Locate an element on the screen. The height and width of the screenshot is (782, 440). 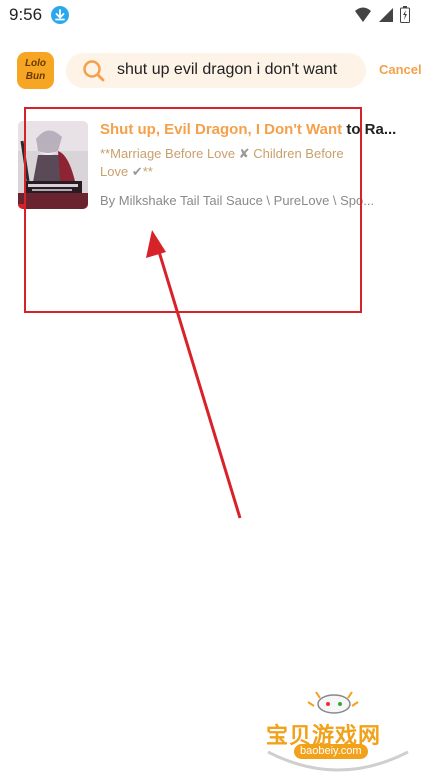
annotation-arrow is located at coordinates (194, 374).